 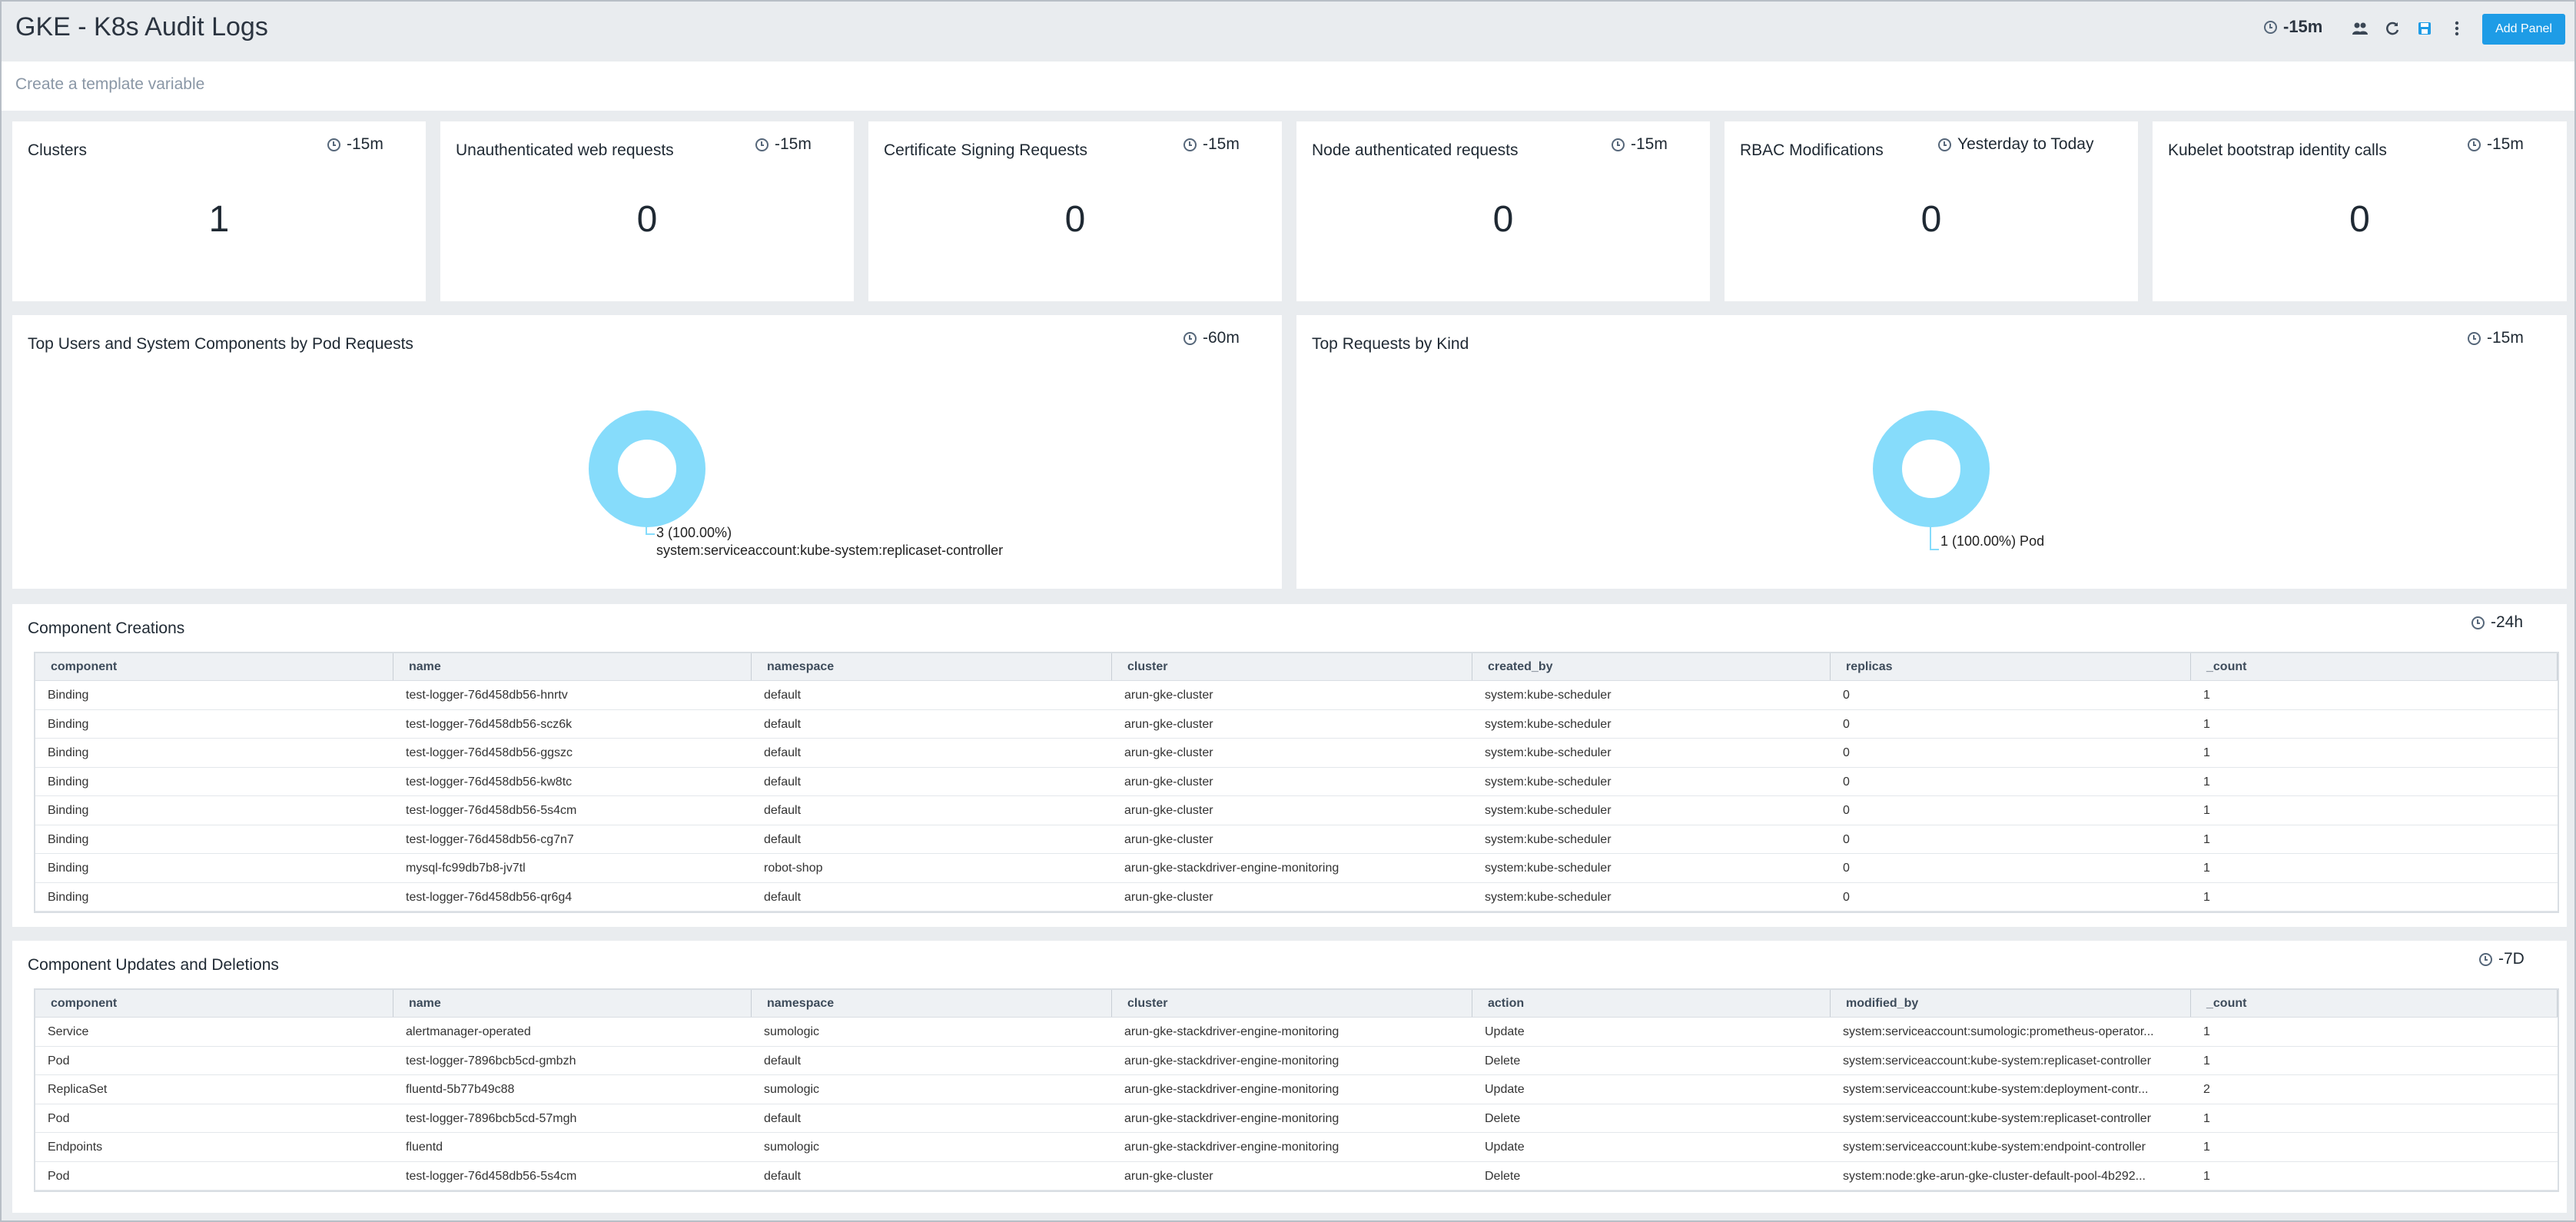 What do you see at coordinates (2359, 219) in the screenshot?
I see `stat-value: 0` at bounding box center [2359, 219].